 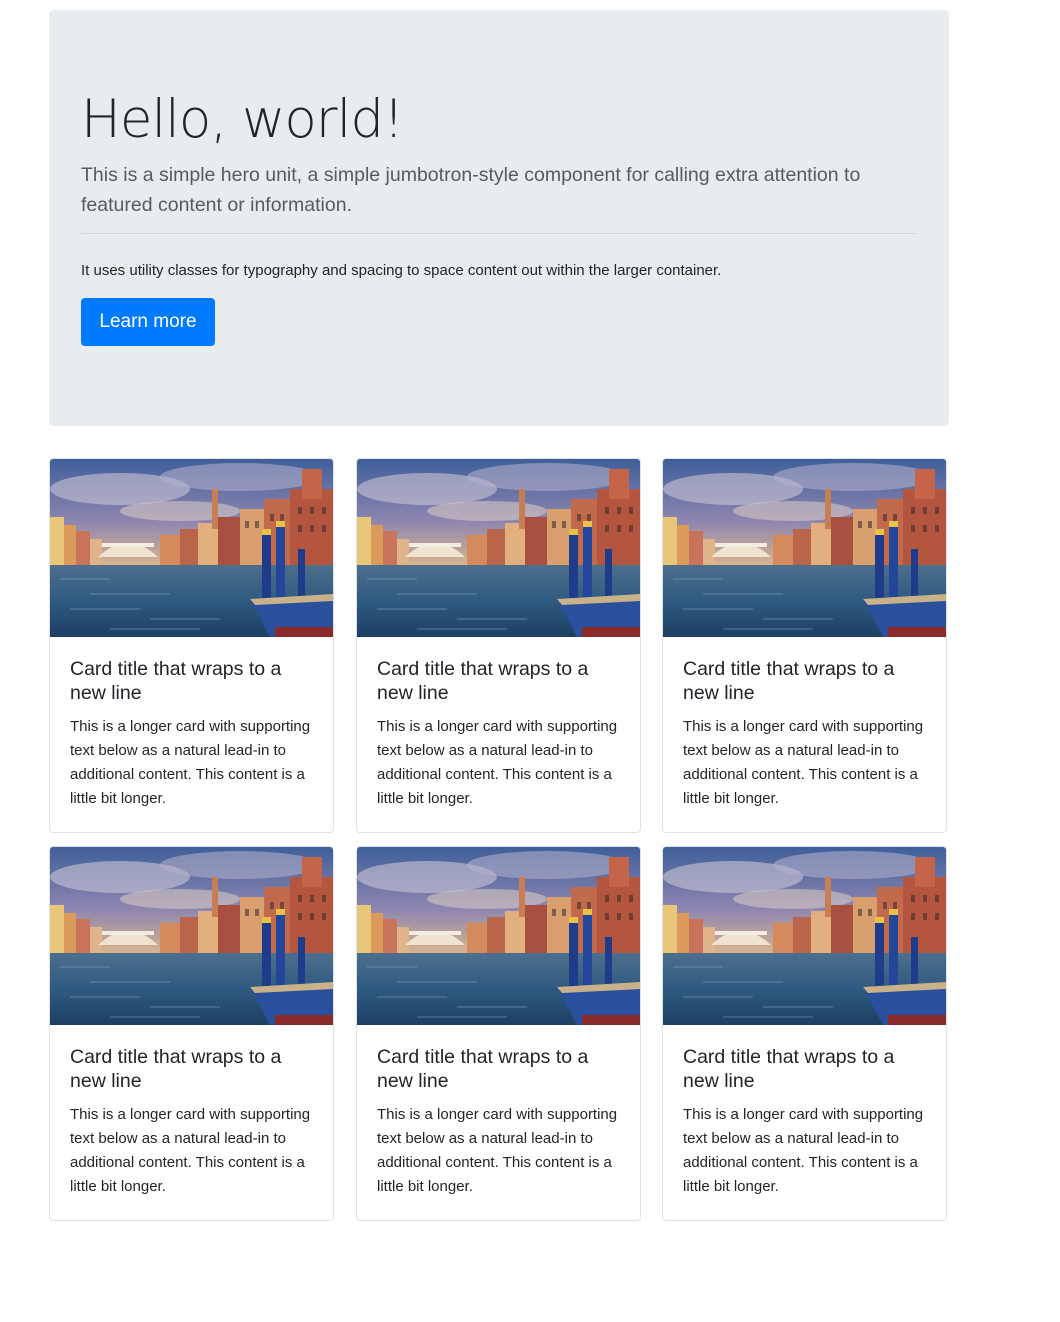 I want to click on hero-divider, so click(x=499, y=233).